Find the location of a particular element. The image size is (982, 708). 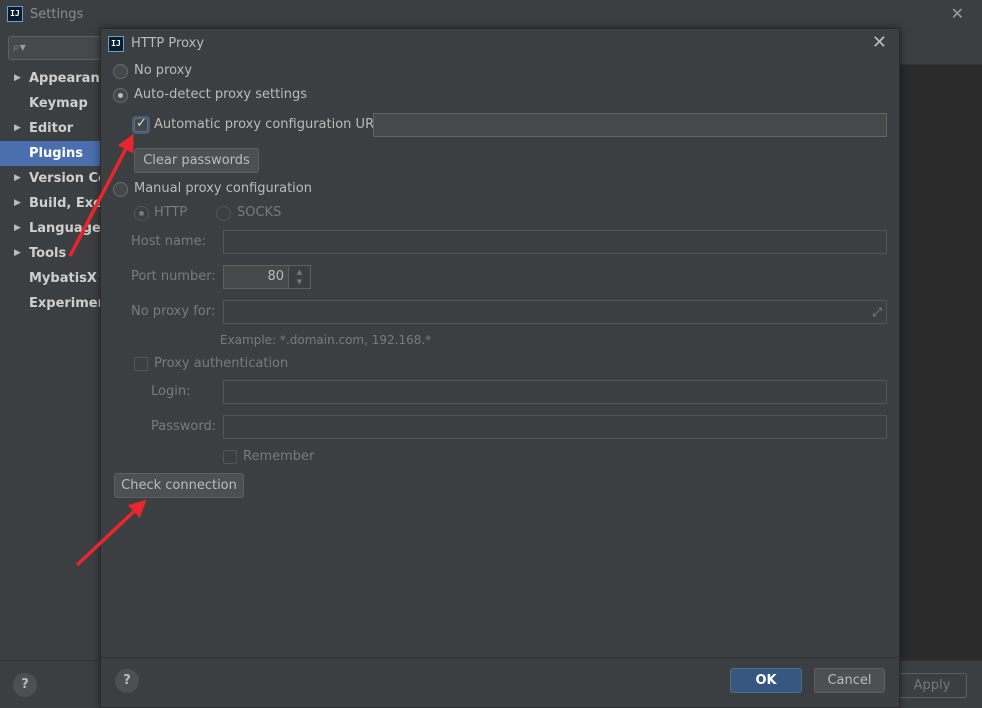

sidebar-item-label: Tools is located at coordinates (48, 253).